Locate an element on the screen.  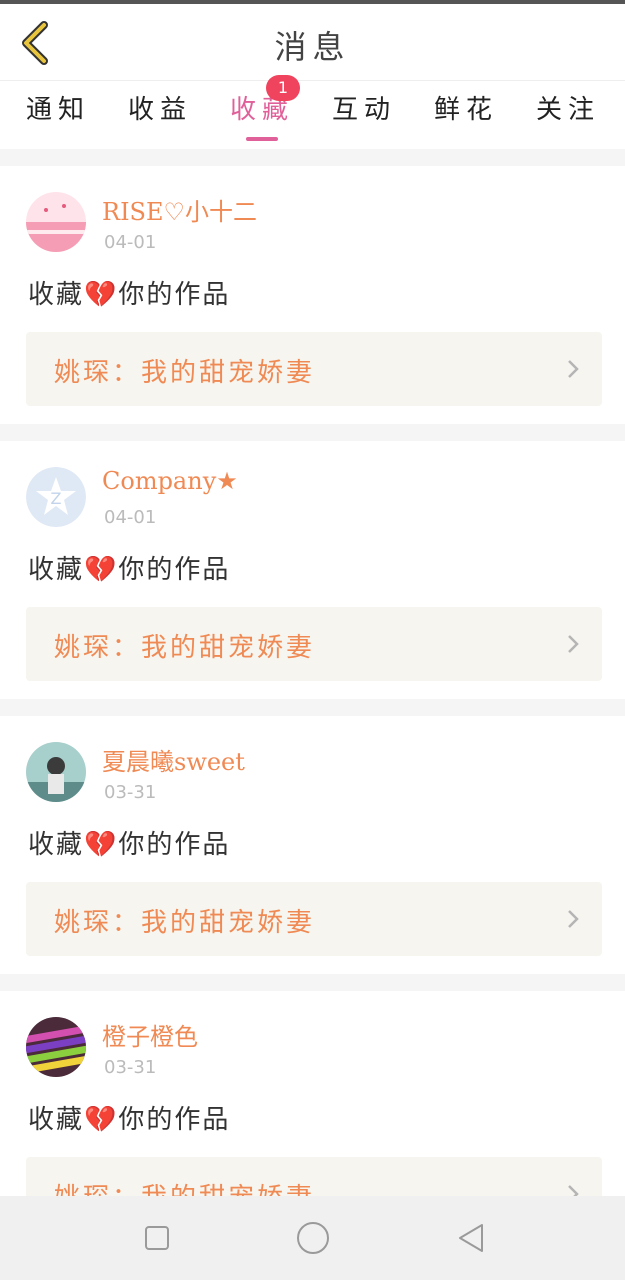
svg-text: Z is located at coordinates (56, 498).